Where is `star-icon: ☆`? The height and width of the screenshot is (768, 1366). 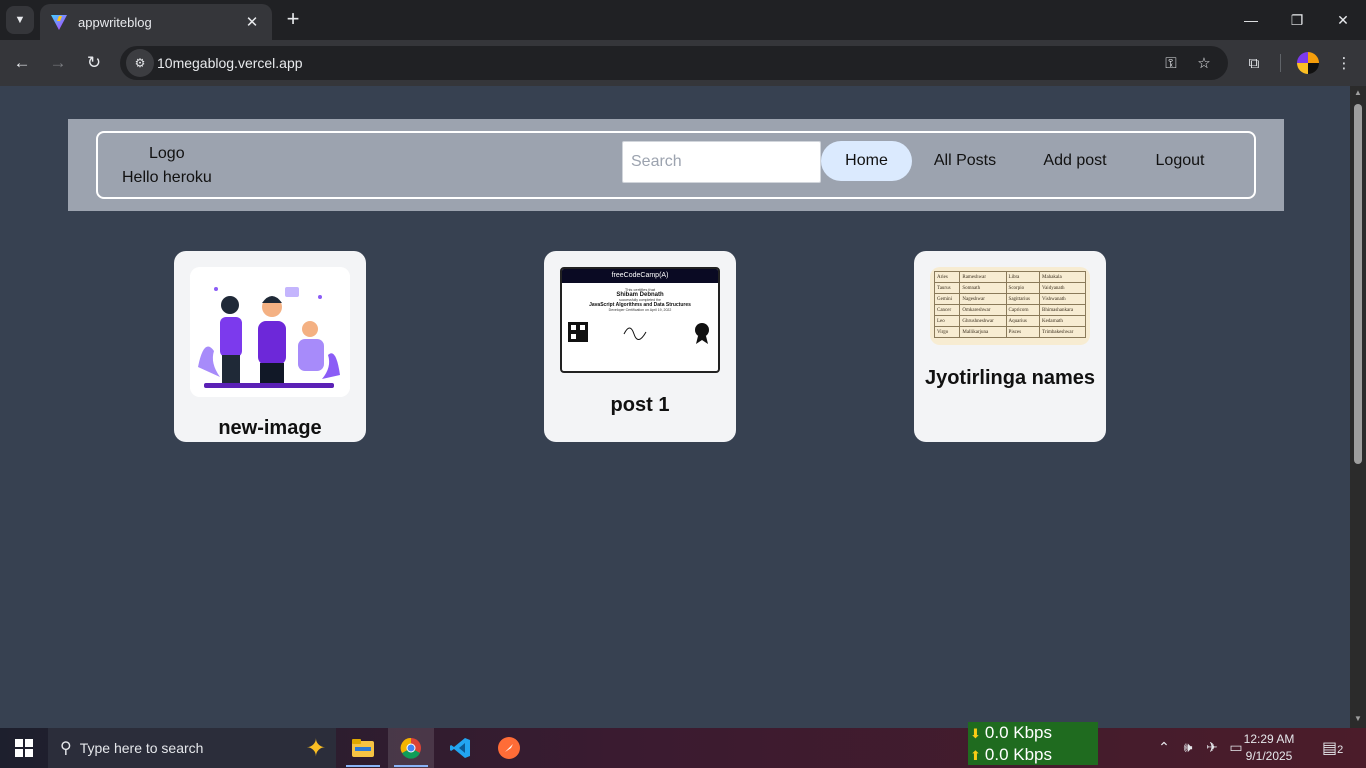 star-icon: ☆ is located at coordinates (1204, 63).